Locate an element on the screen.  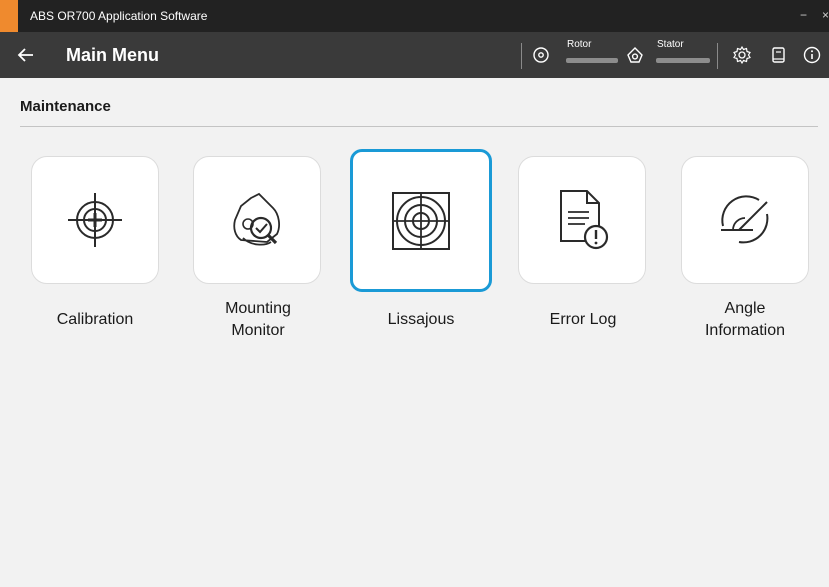
angle-information-tile is located at coordinates (745, 220).